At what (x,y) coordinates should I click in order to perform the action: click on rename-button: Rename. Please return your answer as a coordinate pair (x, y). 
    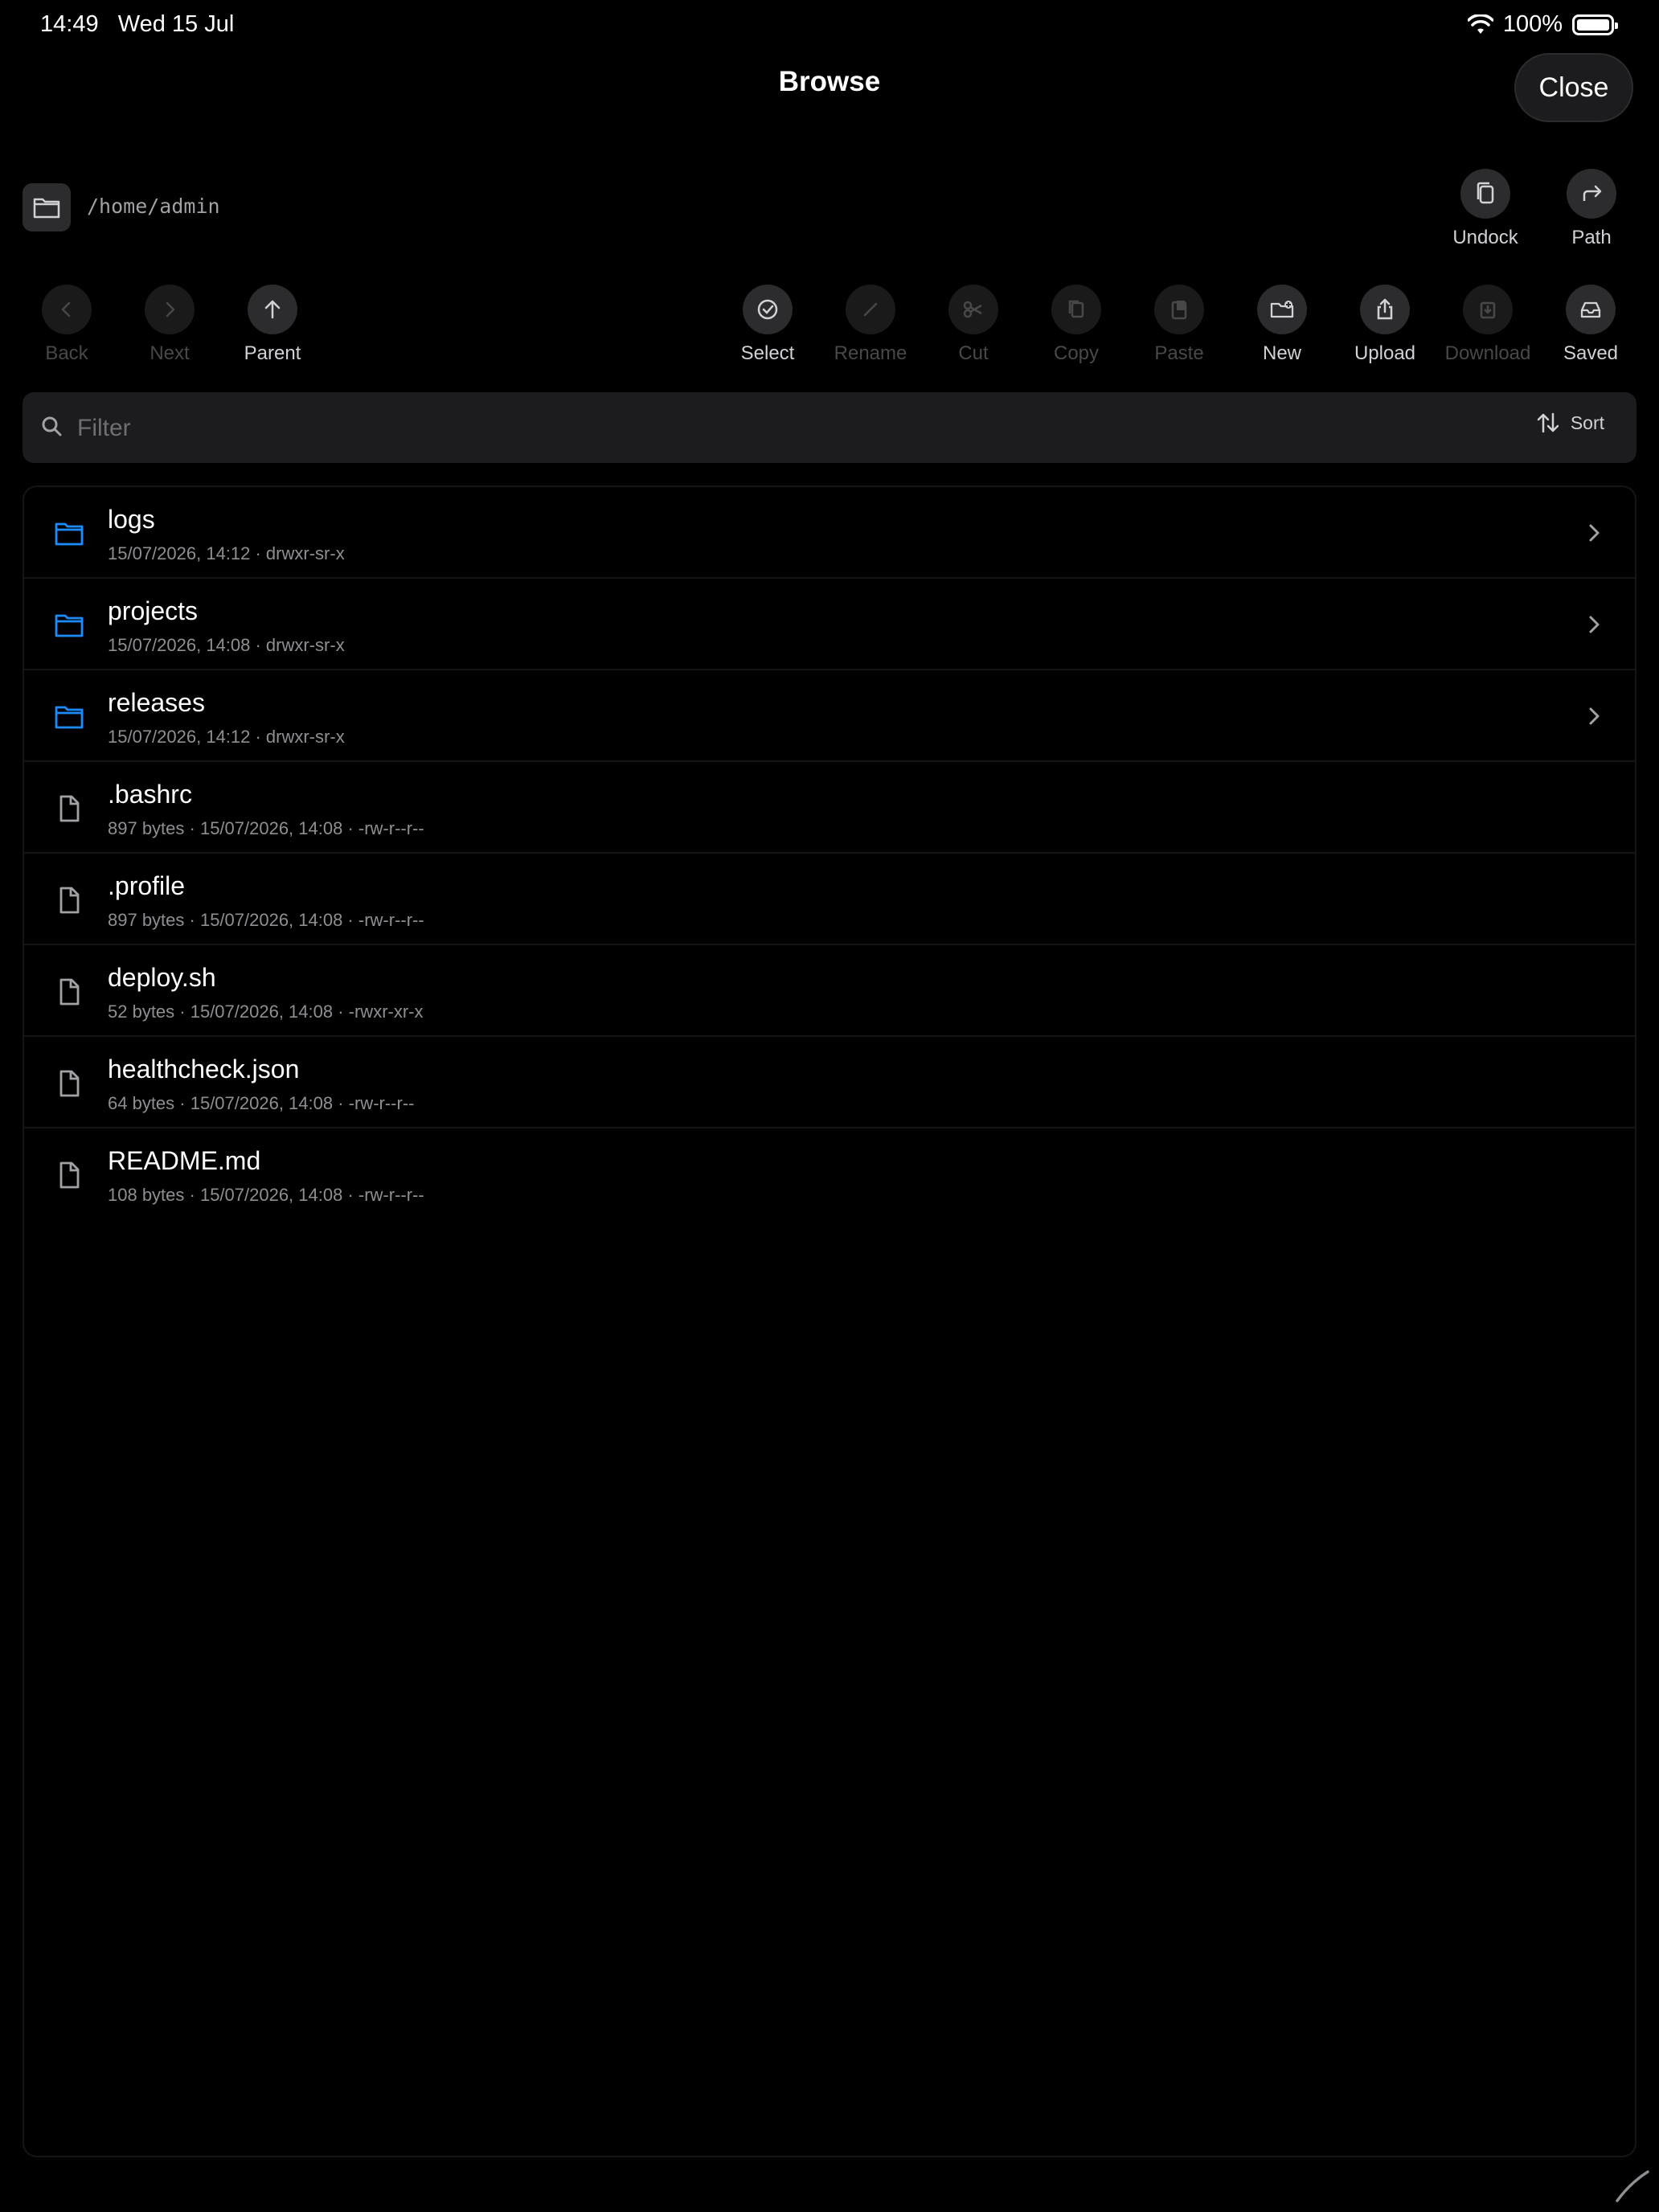
    Looking at the image, I should click on (870, 325).